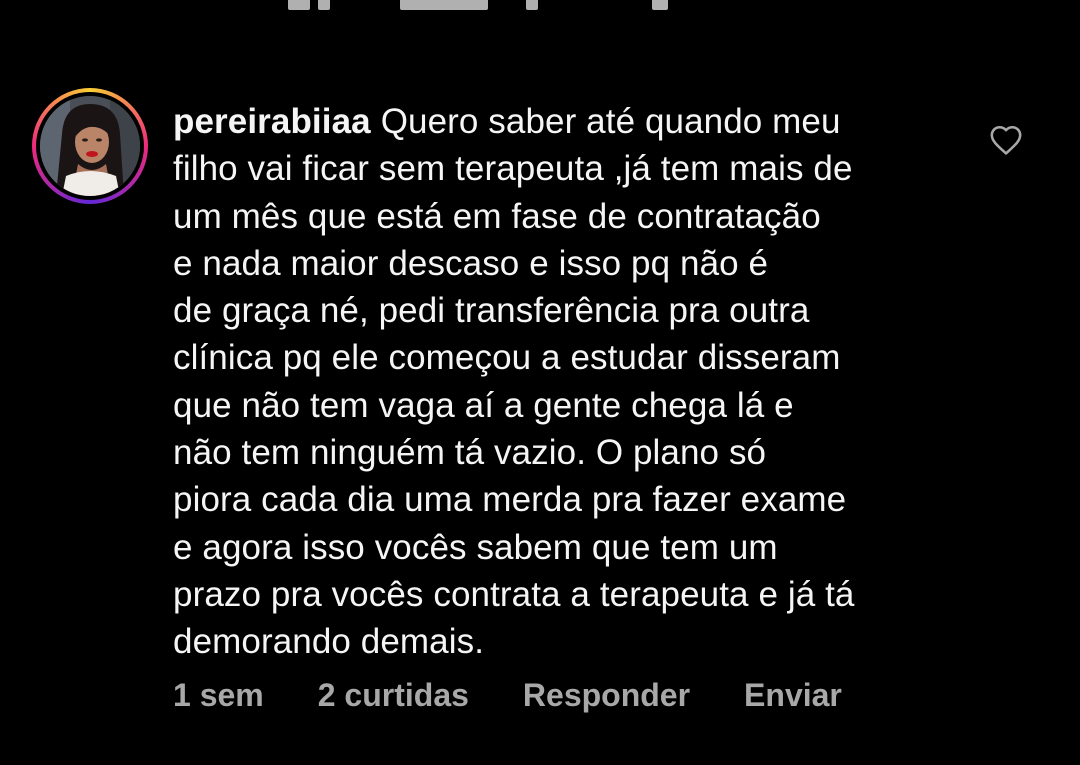  Describe the element at coordinates (793, 695) in the screenshot. I see `send-button: Enviar` at that location.